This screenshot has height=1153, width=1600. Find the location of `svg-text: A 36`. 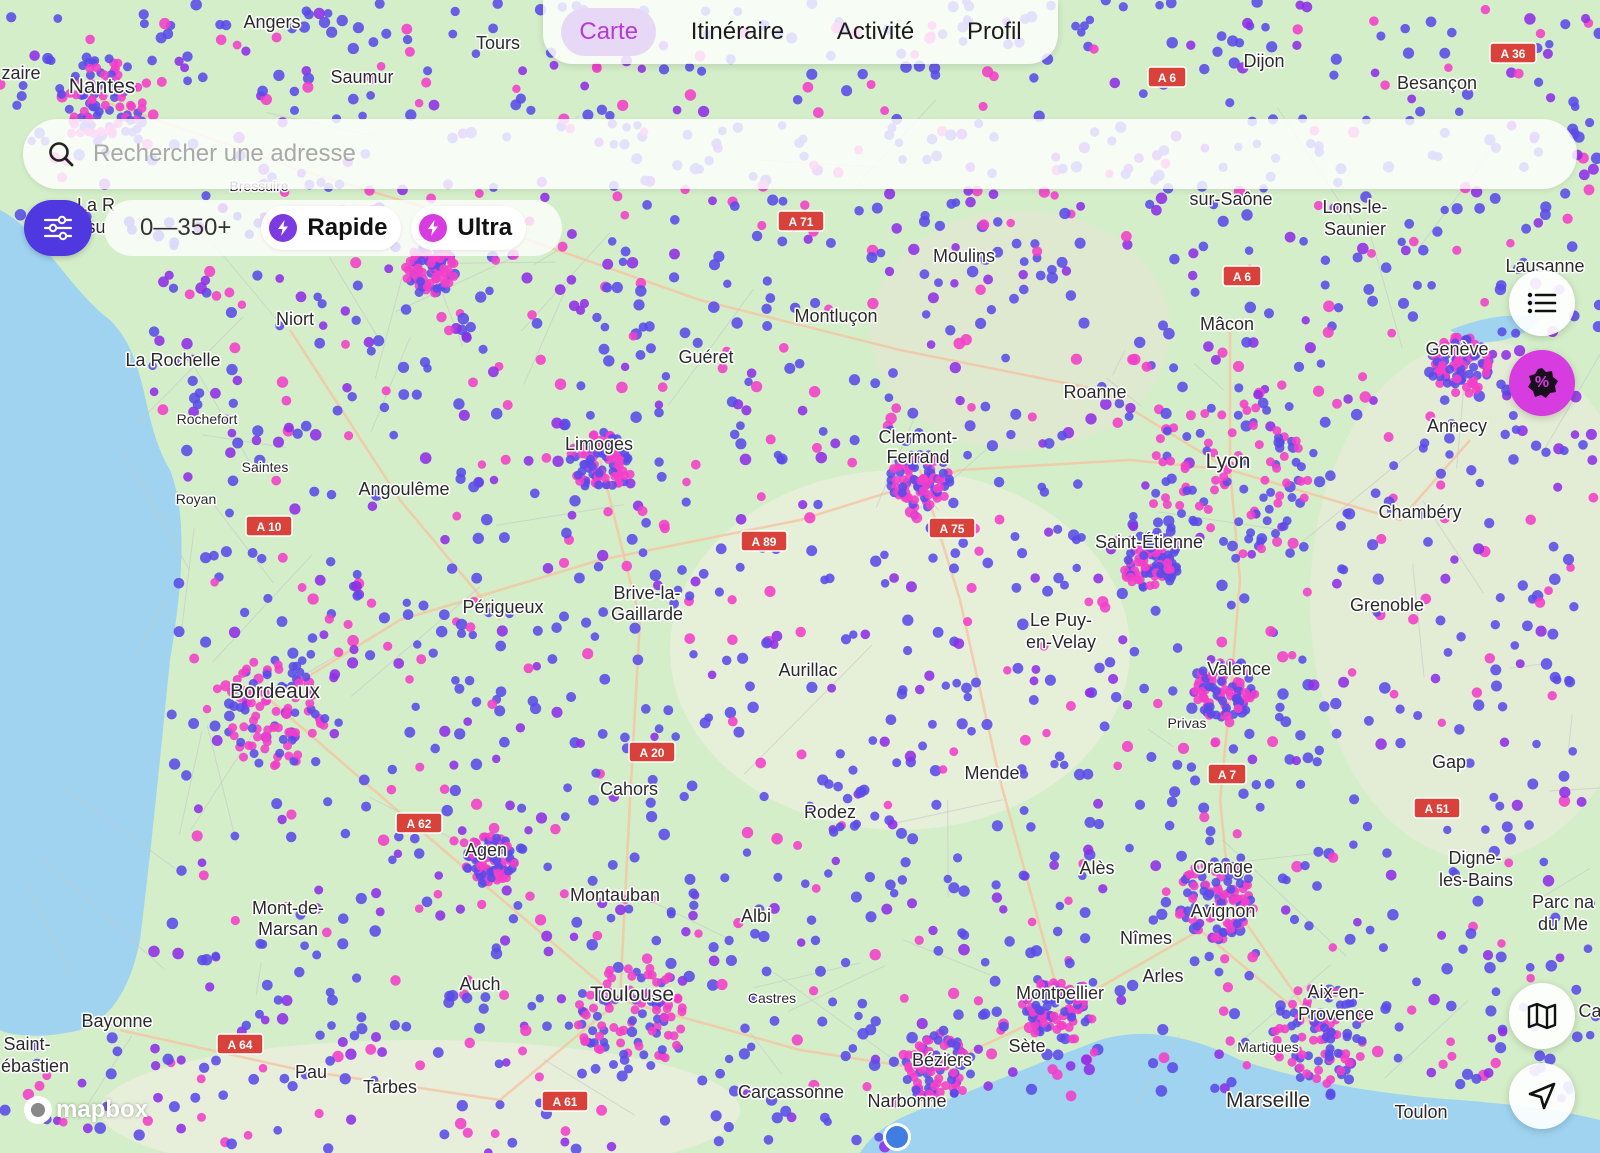

svg-text: A 36 is located at coordinates (1513, 54).